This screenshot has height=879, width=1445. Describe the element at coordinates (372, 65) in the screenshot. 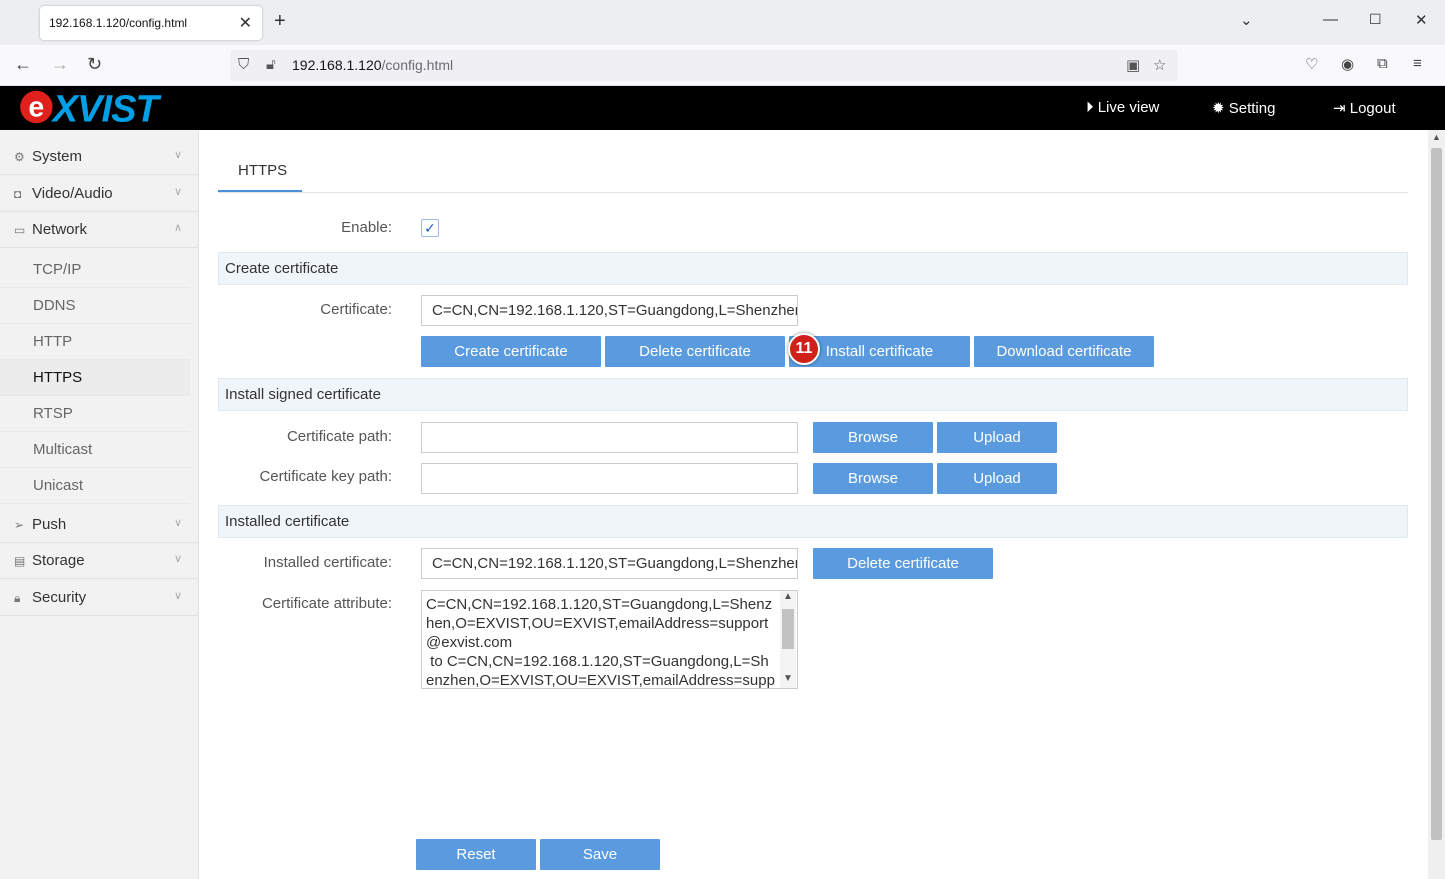

I see `url-text: 192.168.1.120/config.html` at that location.